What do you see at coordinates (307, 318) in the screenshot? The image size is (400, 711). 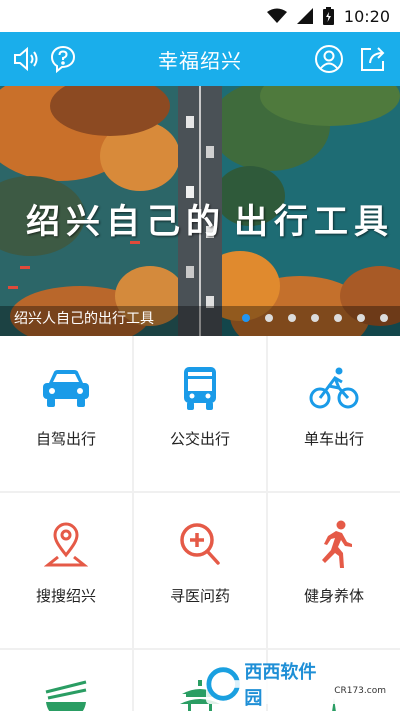 I see `carousel-indicator` at bounding box center [307, 318].